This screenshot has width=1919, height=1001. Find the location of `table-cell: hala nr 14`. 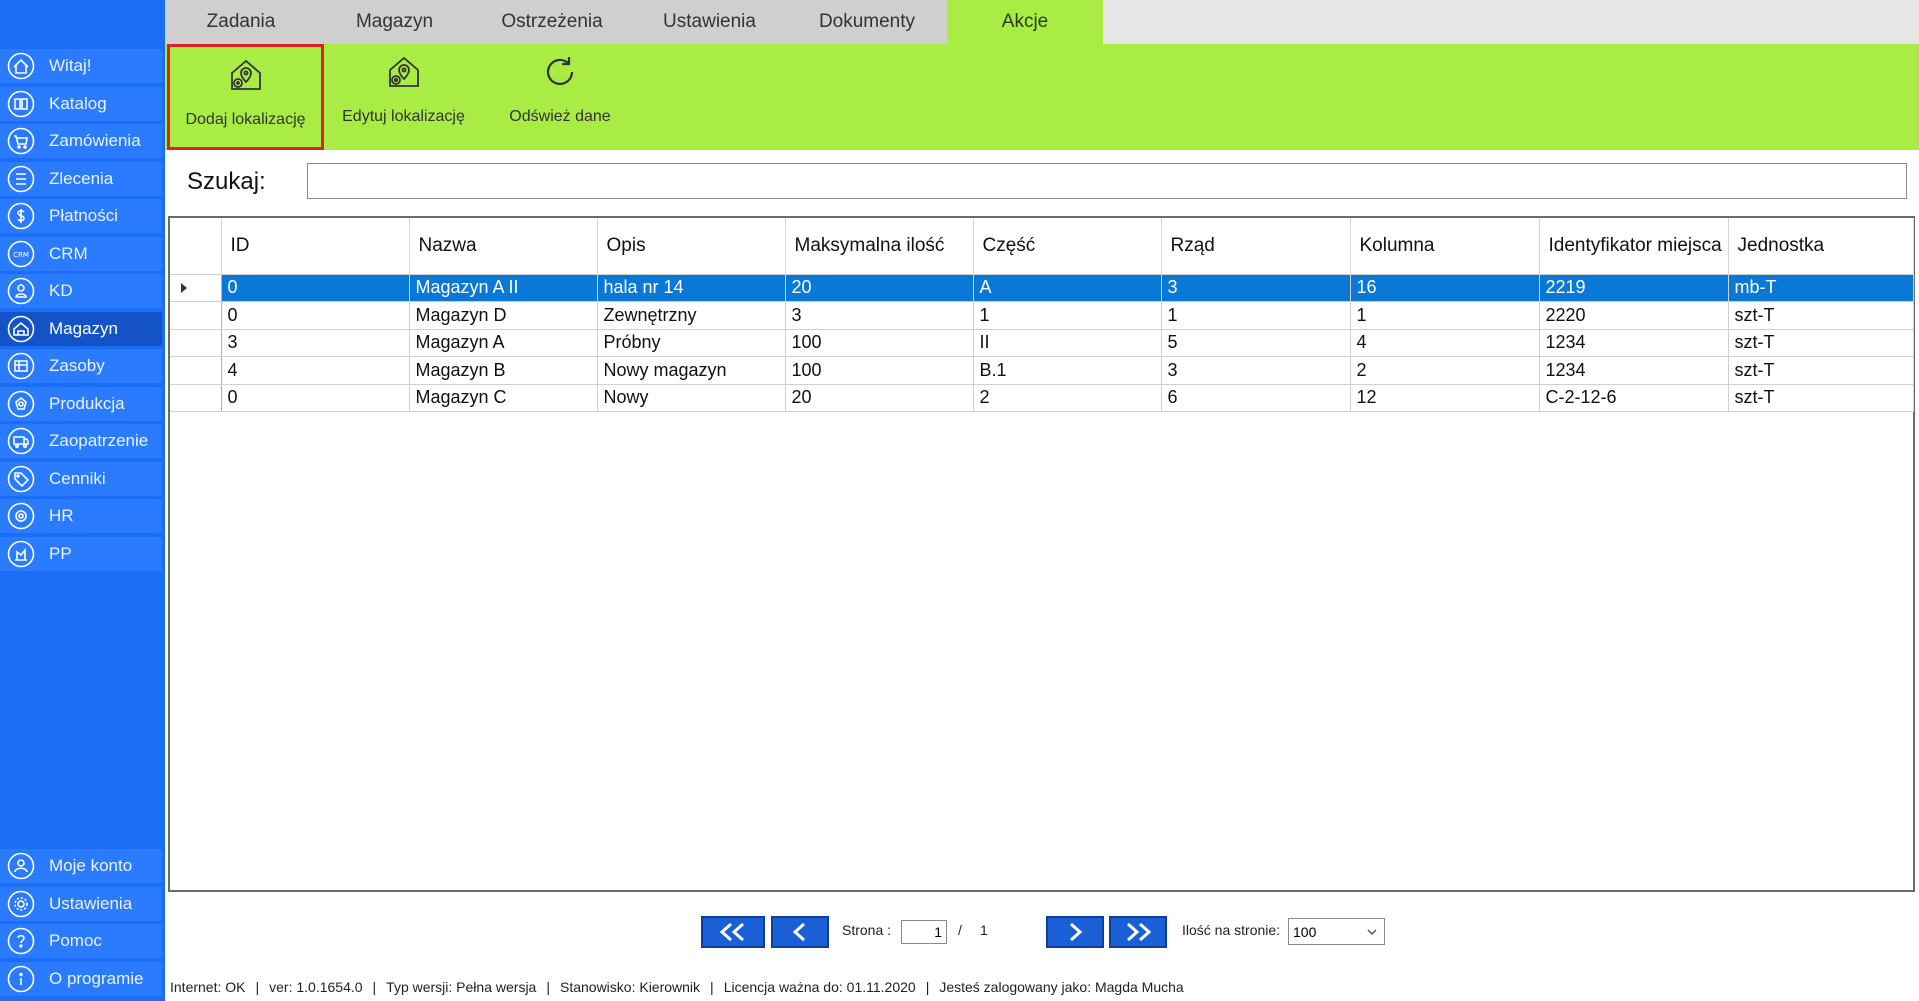

table-cell: hala nr 14 is located at coordinates (691, 288).